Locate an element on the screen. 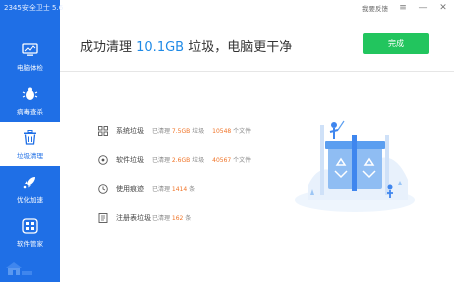 The width and height of the screenshot is (454, 282). sidebar-item-label: 电脑体检 is located at coordinates (30, 67).